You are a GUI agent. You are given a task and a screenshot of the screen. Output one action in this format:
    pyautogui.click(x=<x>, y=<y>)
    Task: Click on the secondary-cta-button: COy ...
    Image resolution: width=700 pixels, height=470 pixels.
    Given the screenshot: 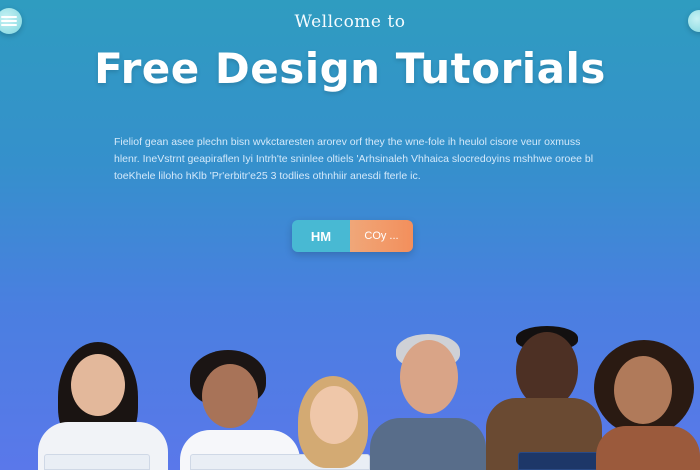 What is the action you would take?
    pyautogui.click(x=381, y=236)
    